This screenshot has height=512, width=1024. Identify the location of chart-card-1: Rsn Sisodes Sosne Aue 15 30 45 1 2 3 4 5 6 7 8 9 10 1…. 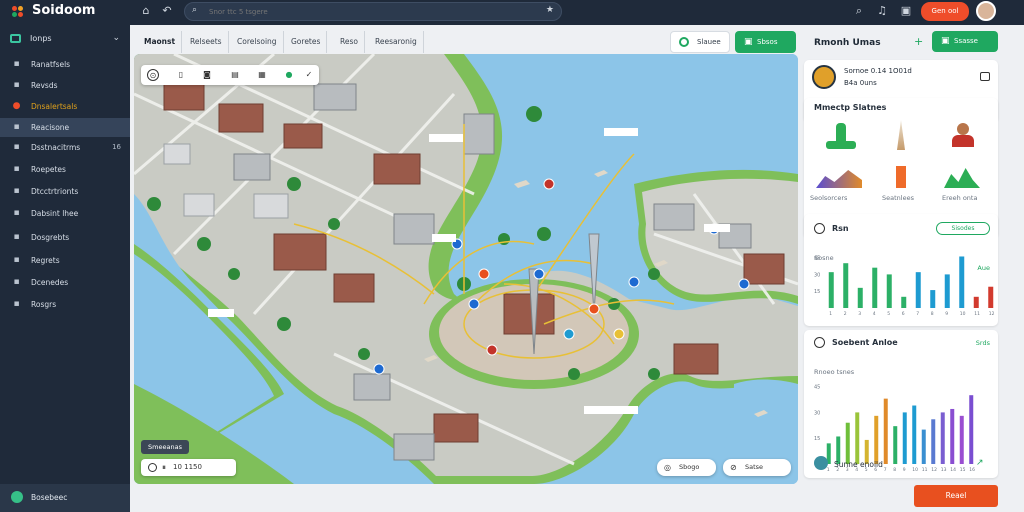
(901, 270).